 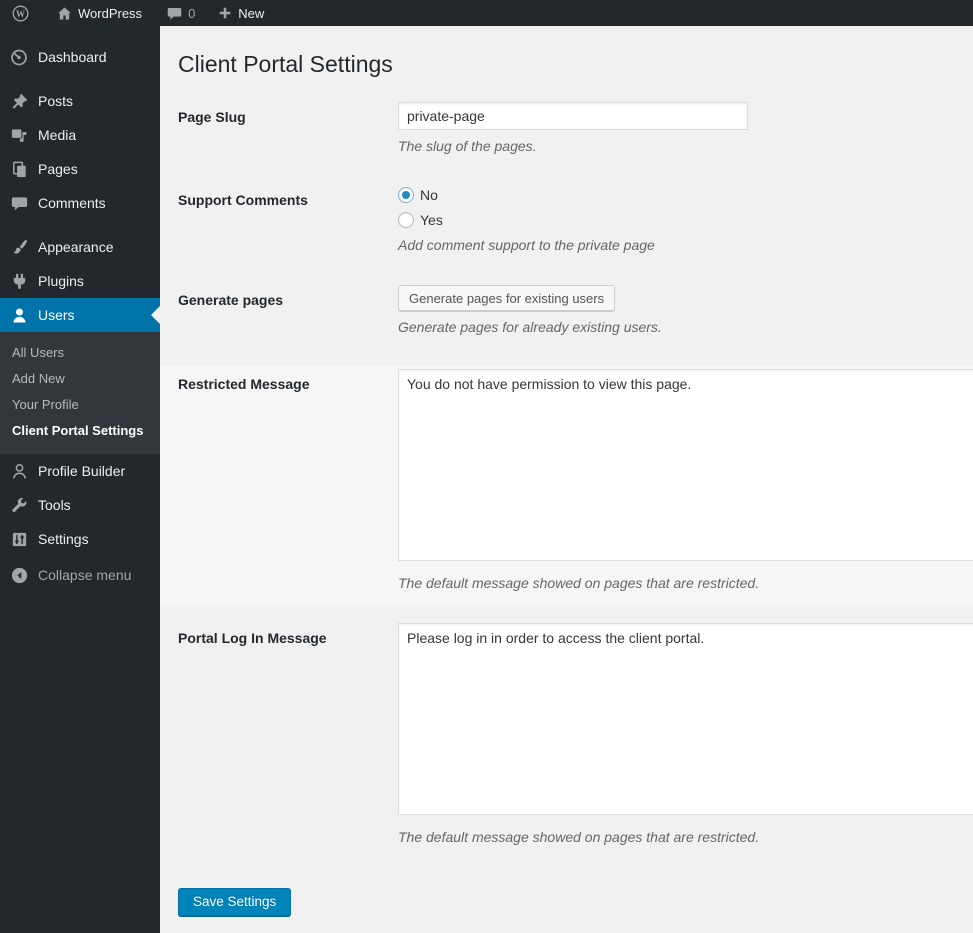 What do you see at coordinates (573, 115) in the screenshot?
I see `page-slug-input` at bounding box center [573, 115].